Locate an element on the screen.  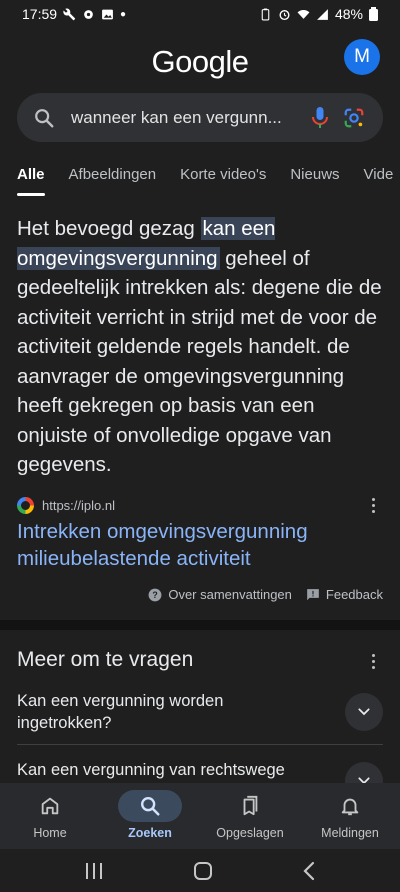
paa-question: Kan een vergunning worden ingetrokken? is located at coordinates (200, 716).